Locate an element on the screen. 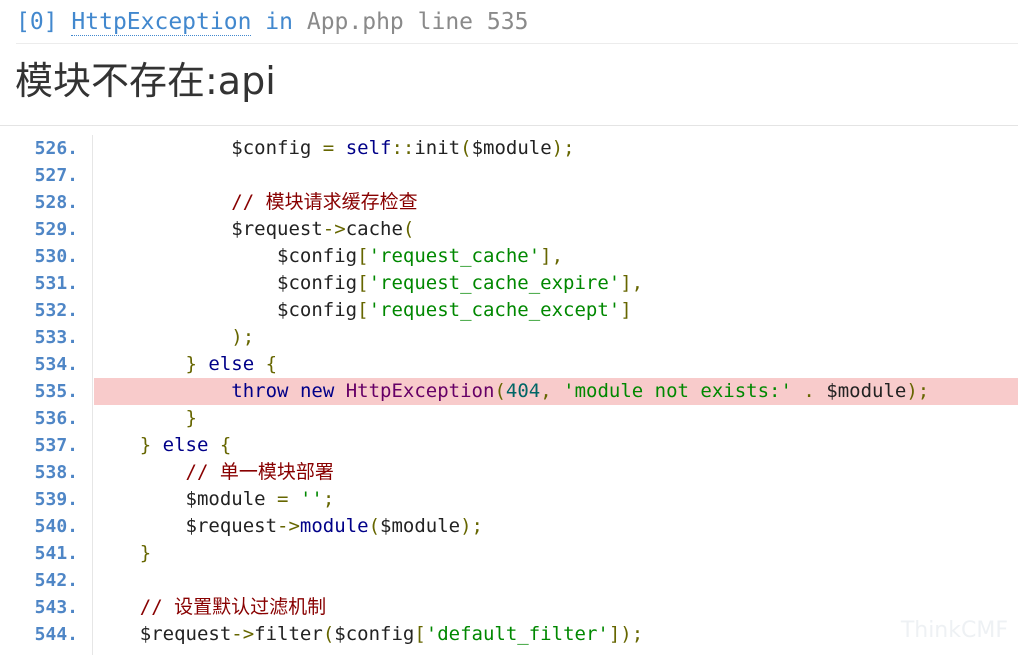 The width and height of the screenshot is (1018, 655). code-token: . is located at coordinates (809, 391).